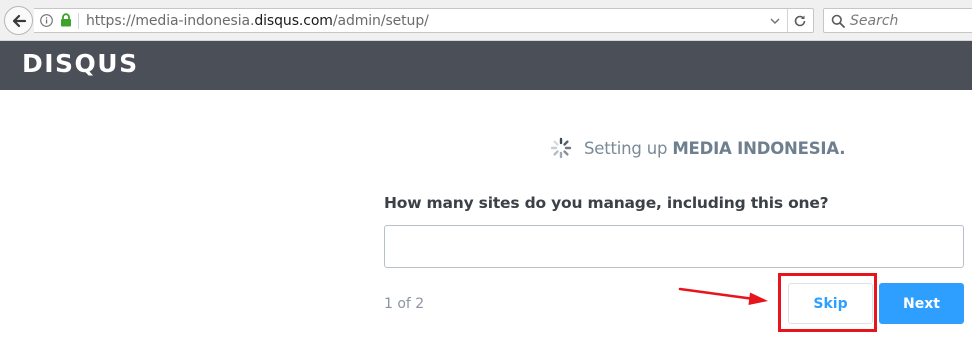 Image resolution: width=972 pixels, height=341 pixels. What do you see at coordinates (874, 21) in the screenshot?
I see `search-placeholder: Search` at bounding box center [874, 21].